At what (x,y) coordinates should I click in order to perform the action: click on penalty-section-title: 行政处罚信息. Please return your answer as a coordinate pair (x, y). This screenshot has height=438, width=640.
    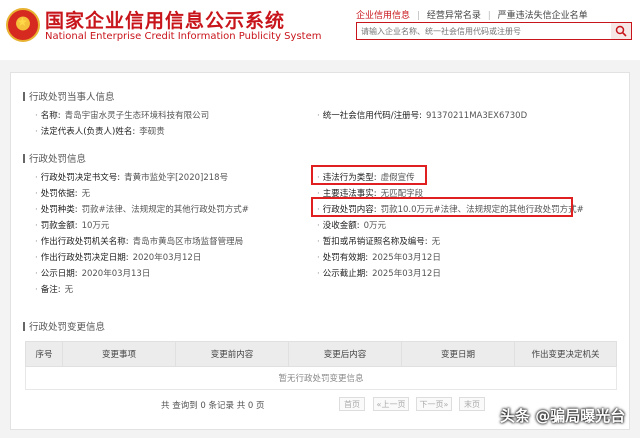
    Looking at the image, I should click on (54, 158).